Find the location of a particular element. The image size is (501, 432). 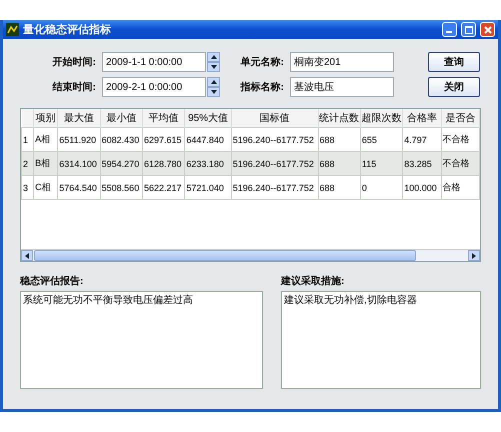

advice-text-area: 建议采取无功补偿,切除电容器 is located at coordinates (381, 340).